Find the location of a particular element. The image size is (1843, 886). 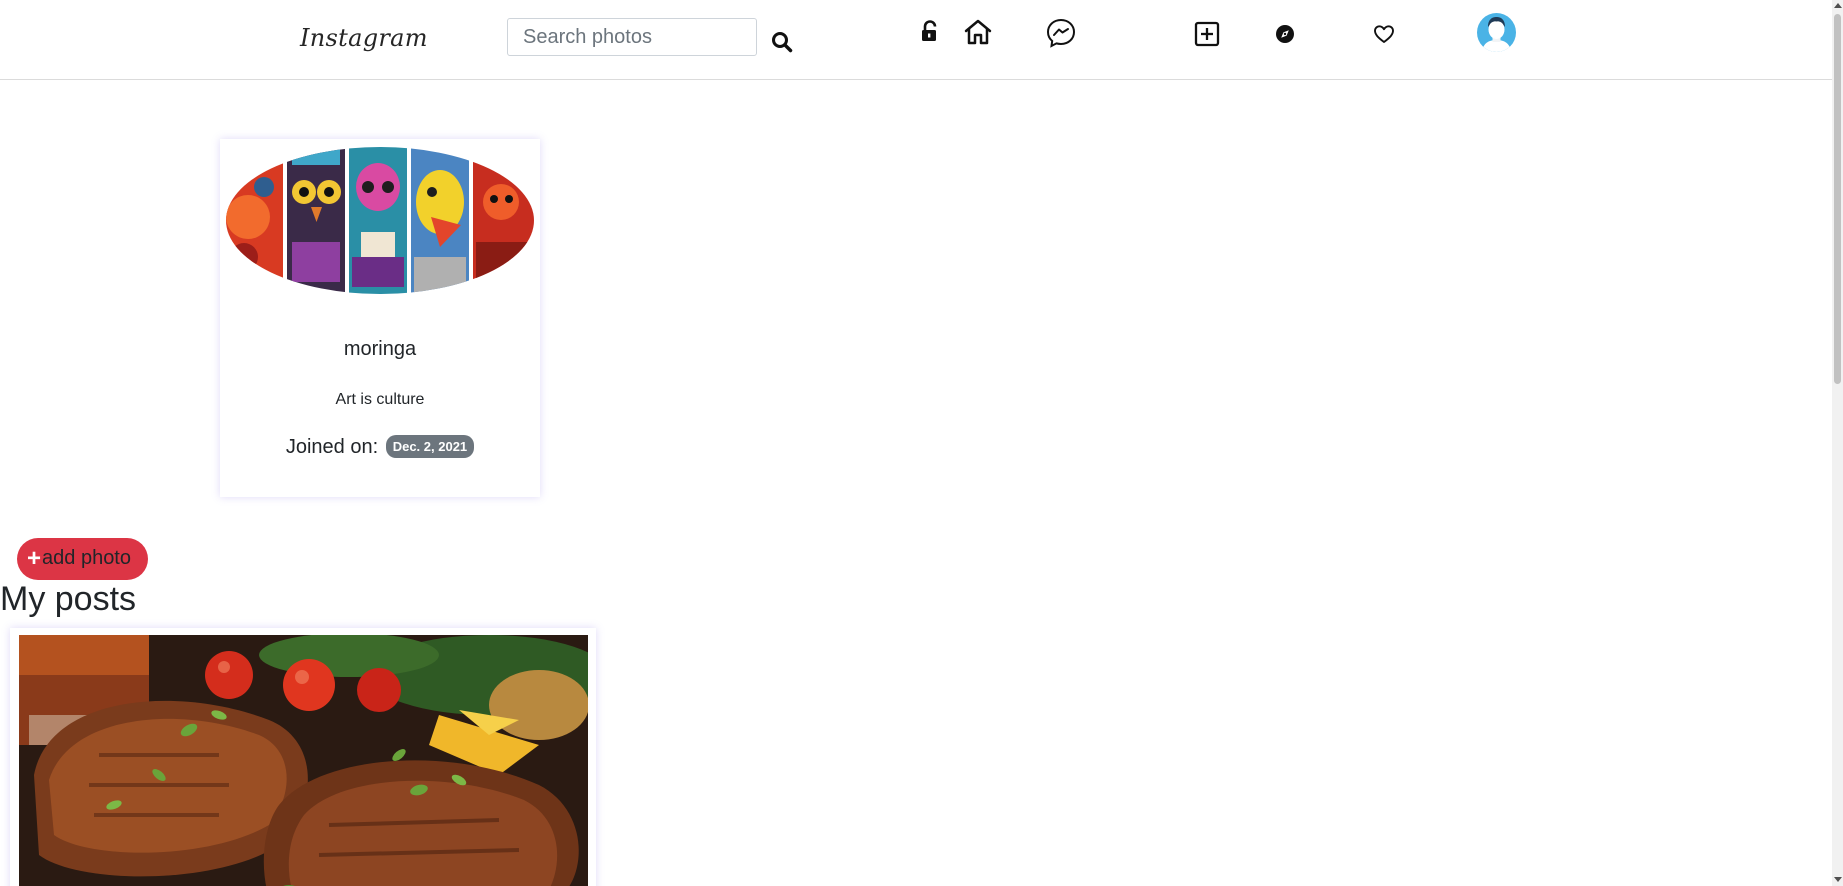

profile-bio: Art is culture is located at coordinates (380, 399).